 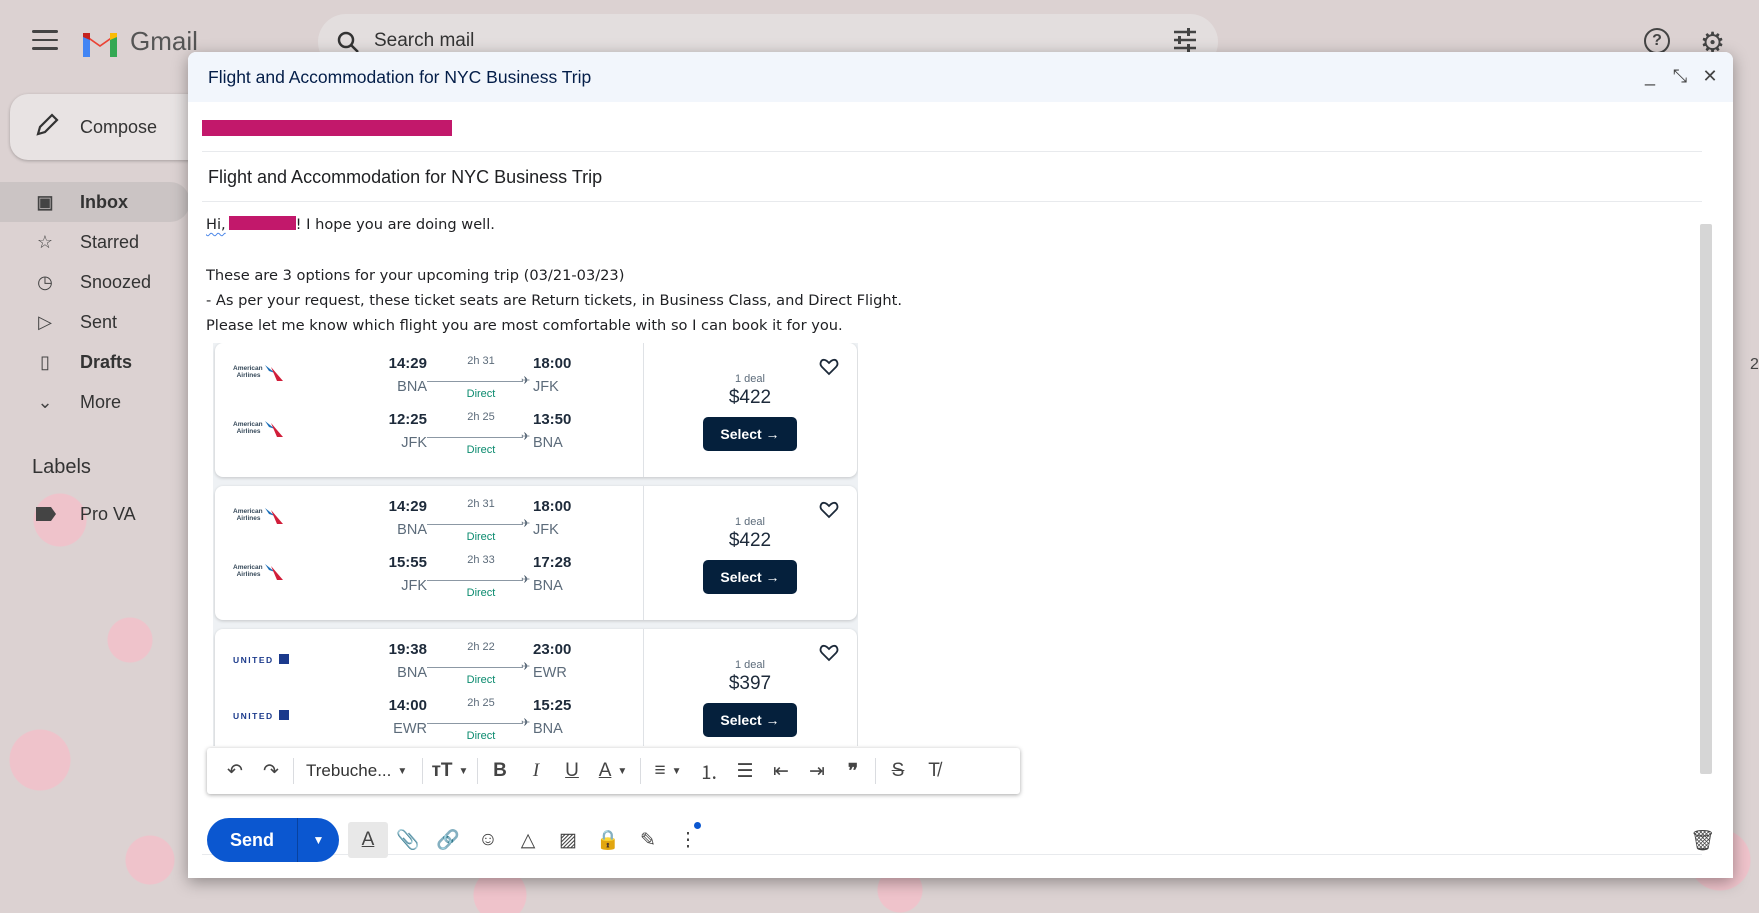 I want to click on italic-icon: I, so click(x=536, y=771).